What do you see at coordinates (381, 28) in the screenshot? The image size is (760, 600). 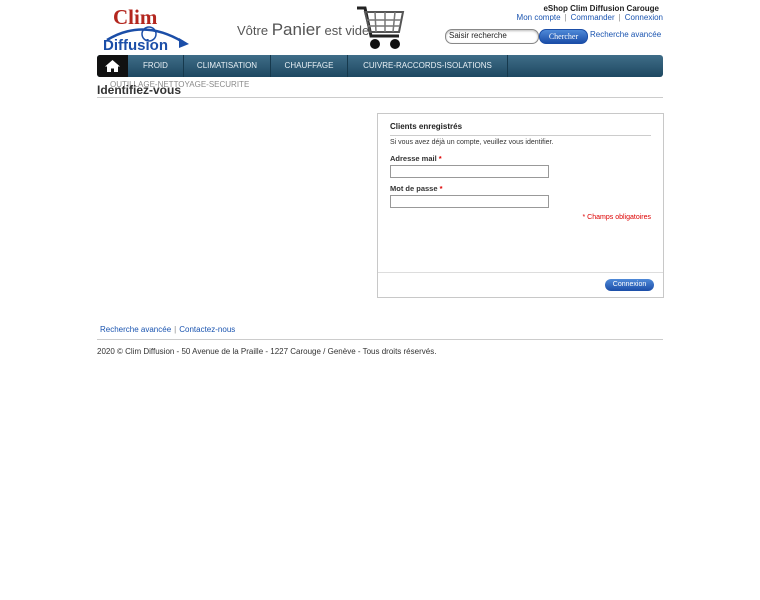 I see `shopping-cart-icon` at bounding box center [381, 28].